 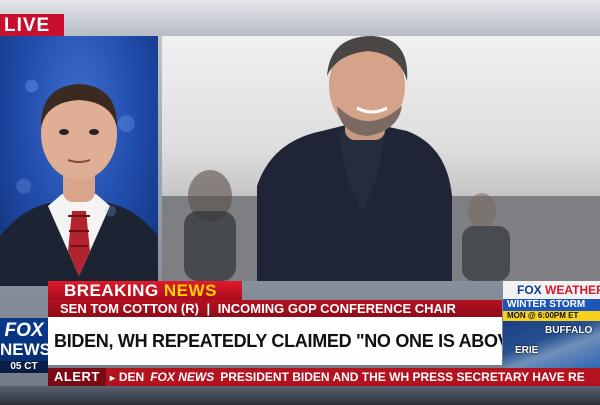 What do you see at coordinates (24, 330) in the screenshot?
I see `logo-fox-text: FOX` at bounding box center [24, 330].